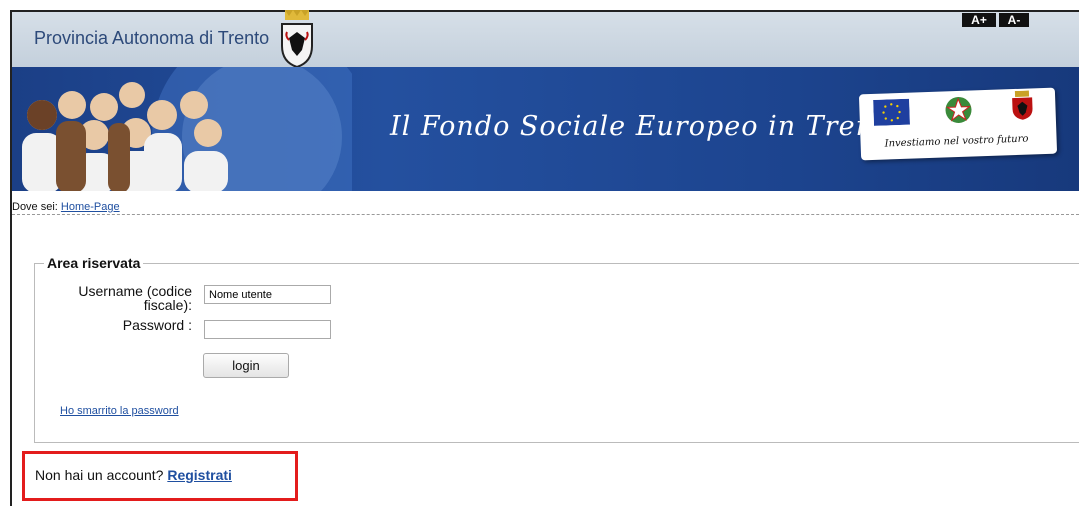 The image size is (1079, 506). What do you see at coordinates (94, 263) in the screenshot?
I see `login-legend: Area riservata` at bounding box center [94, 263].